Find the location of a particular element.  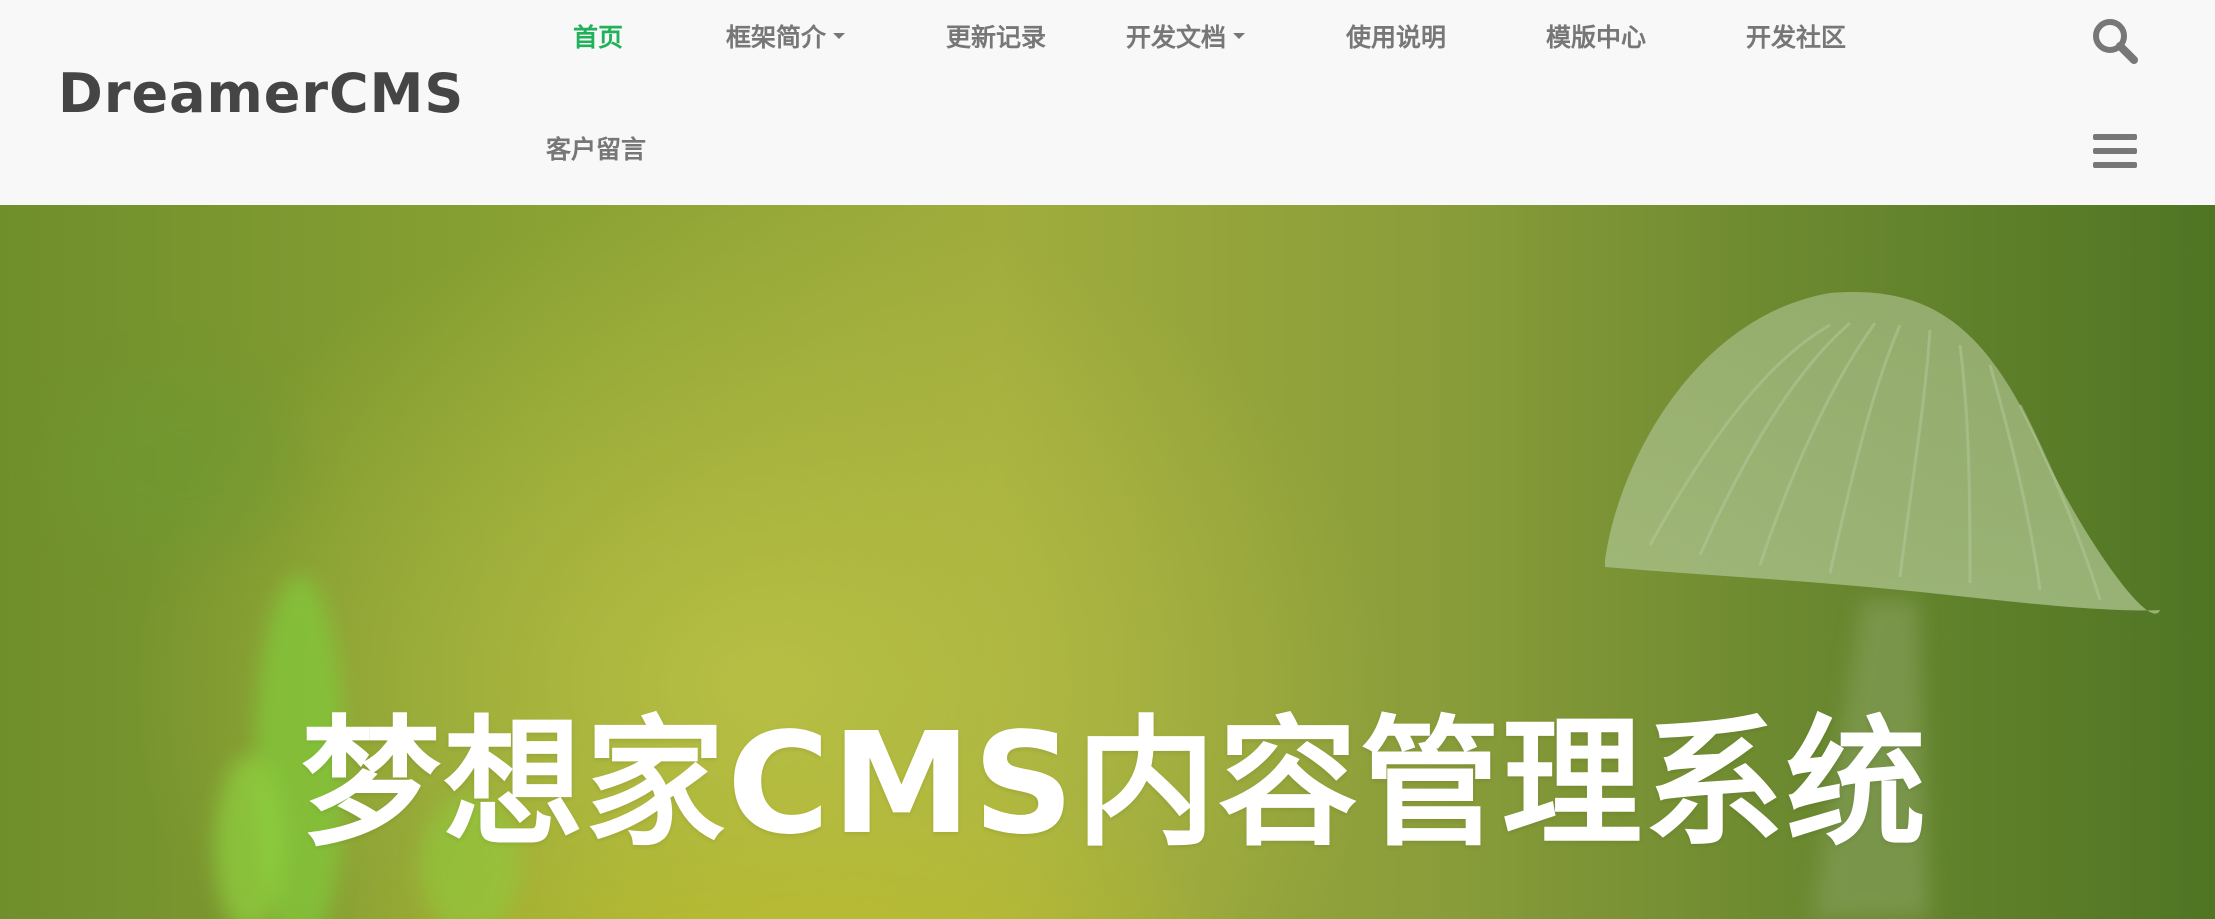

nav-label: 更新记录 is located at coordinates (996, 37).